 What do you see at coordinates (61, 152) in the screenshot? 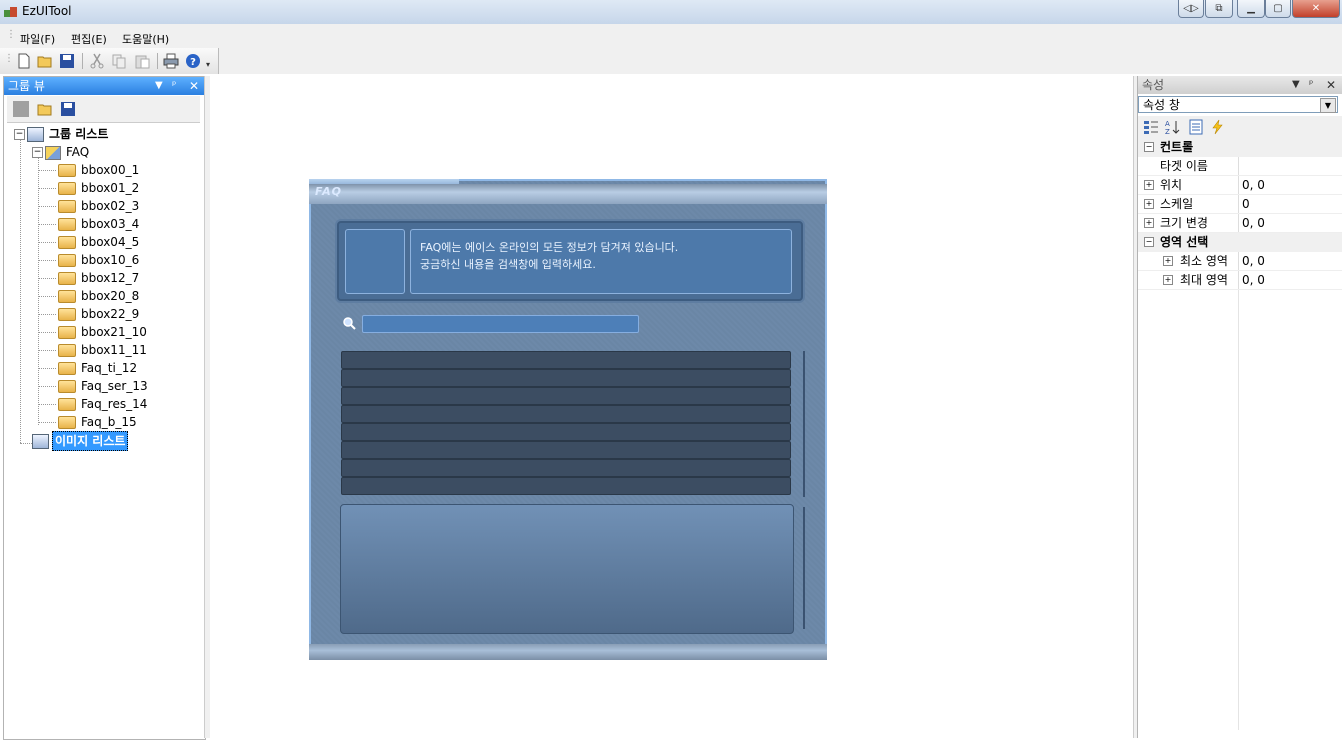
I see `tree-node-faq: − FAQ` at bounding box center [61, 152].